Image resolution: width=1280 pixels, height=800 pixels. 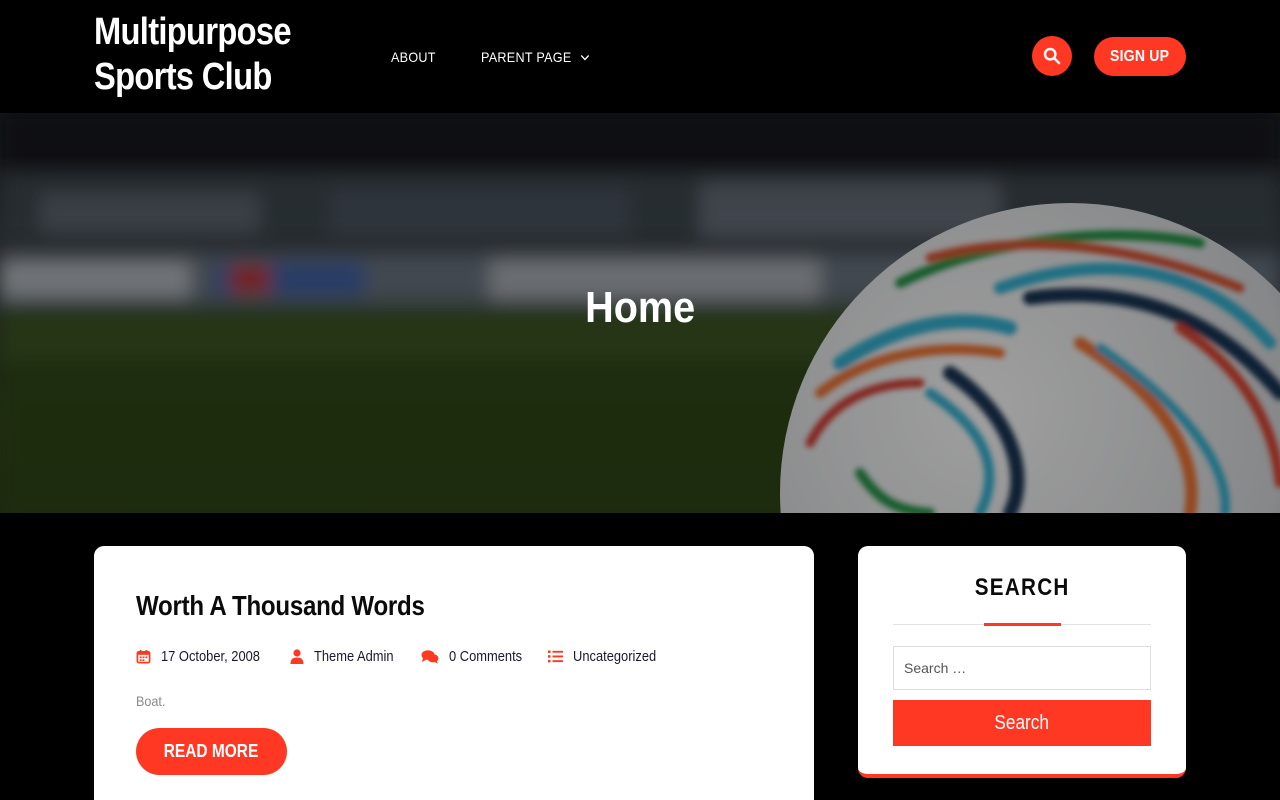 What do you see at coordinates (614, 656) in the screenshot?
I see `post-category-text: Uncategorized` at bounding box center [614, 656].